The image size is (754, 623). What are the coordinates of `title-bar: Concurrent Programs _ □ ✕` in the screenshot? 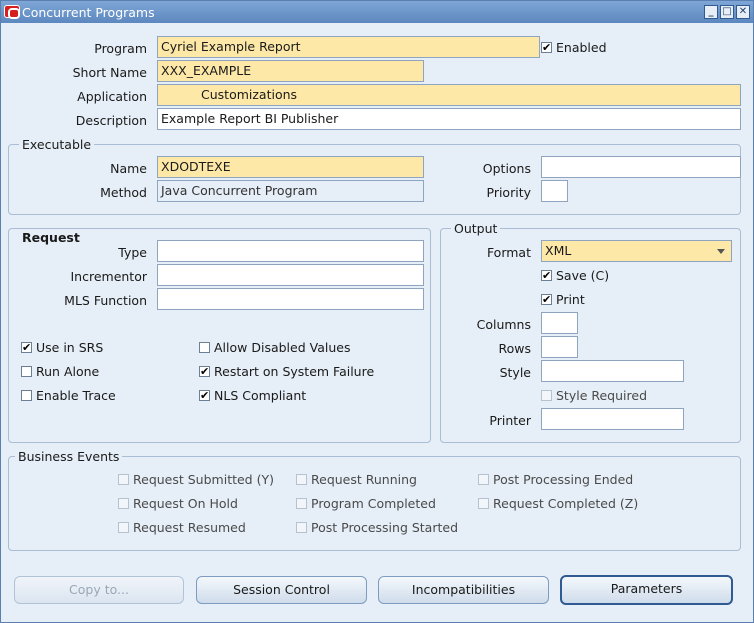 It's located at (377, 12).